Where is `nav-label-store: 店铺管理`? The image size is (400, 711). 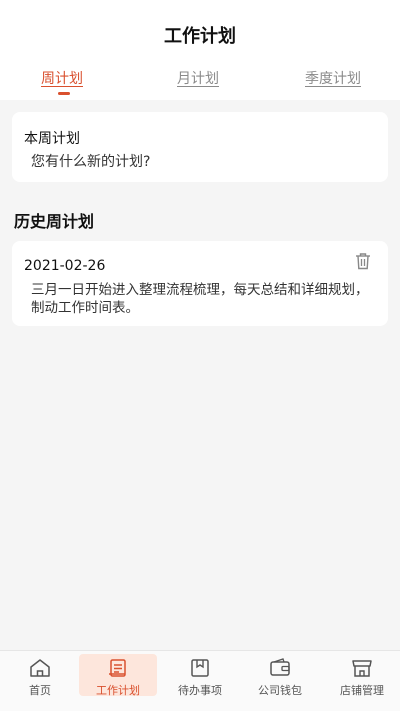 nav-label-store: 店铺管理 is located at coordinates (362, 690).